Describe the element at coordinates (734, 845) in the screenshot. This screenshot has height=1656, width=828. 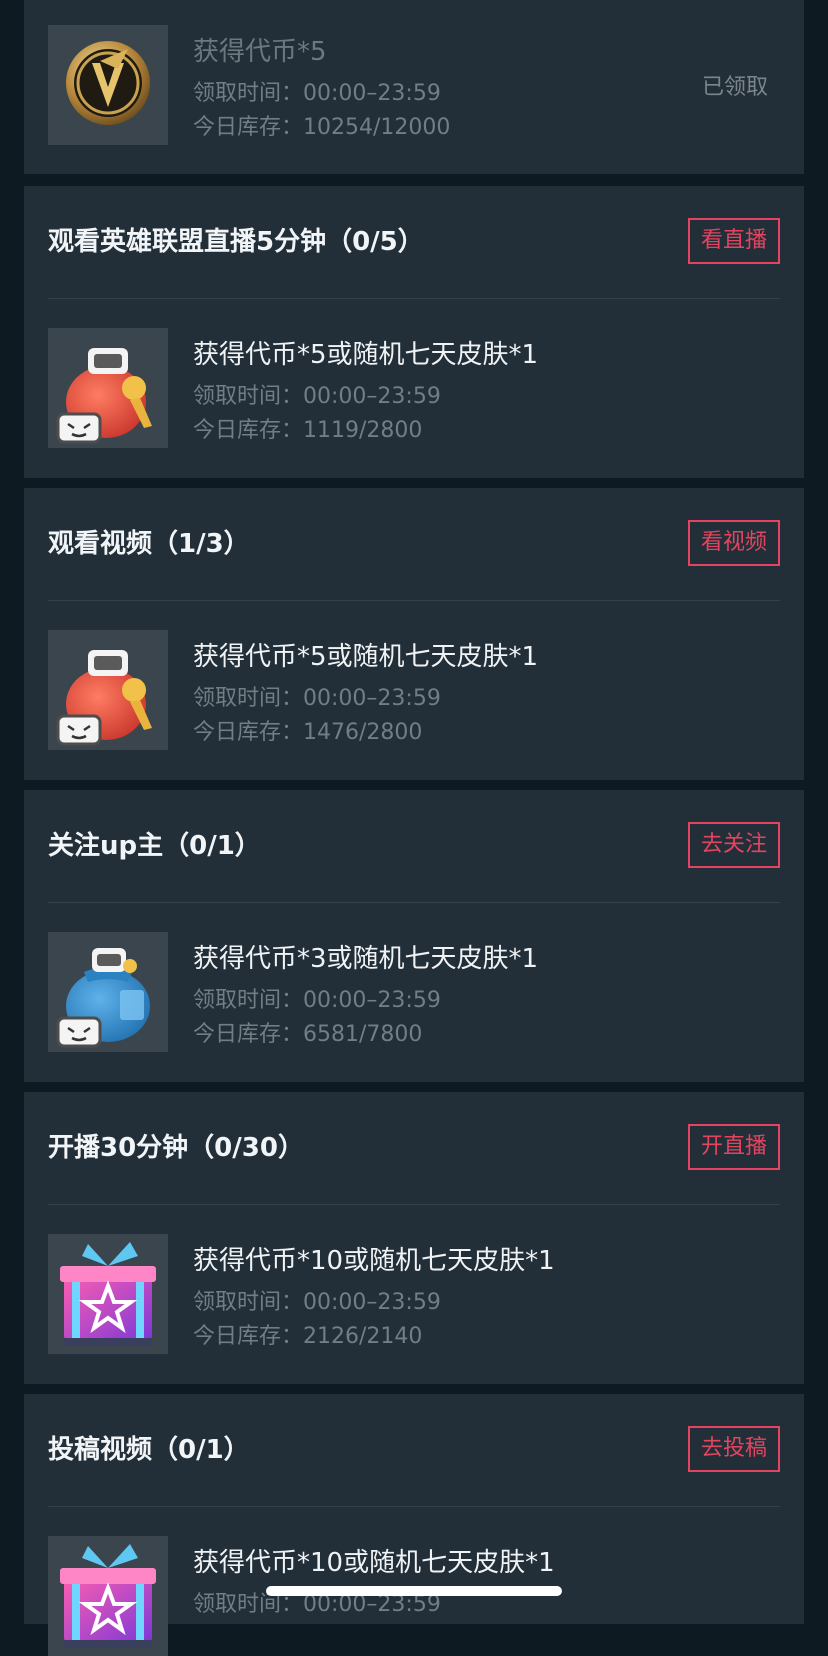
I see `follow-button: 去关注` at that location.